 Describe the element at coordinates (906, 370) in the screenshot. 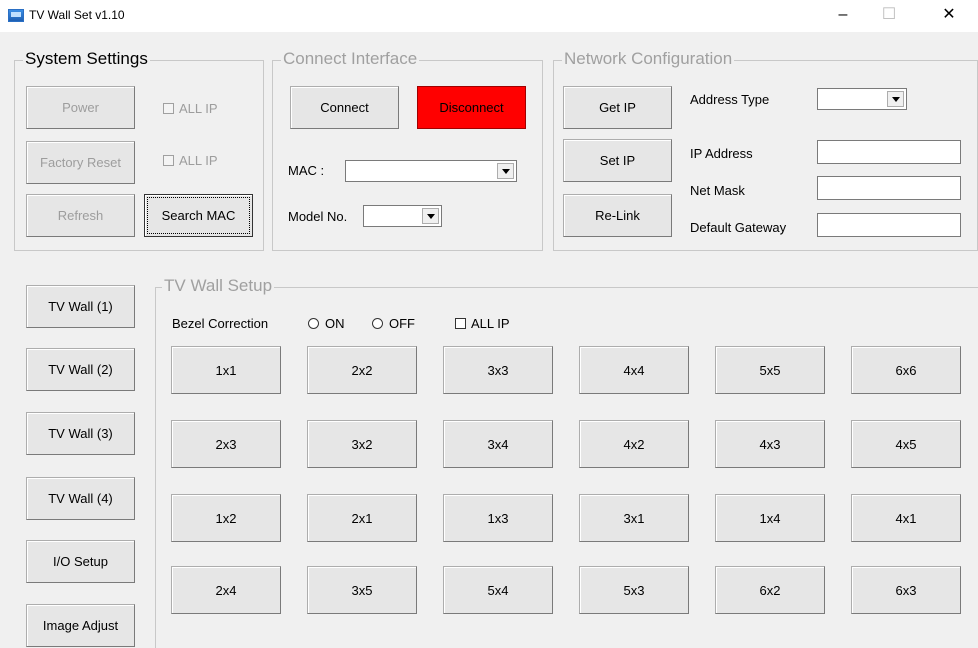

I see `layout-button: 6x6` at that location.